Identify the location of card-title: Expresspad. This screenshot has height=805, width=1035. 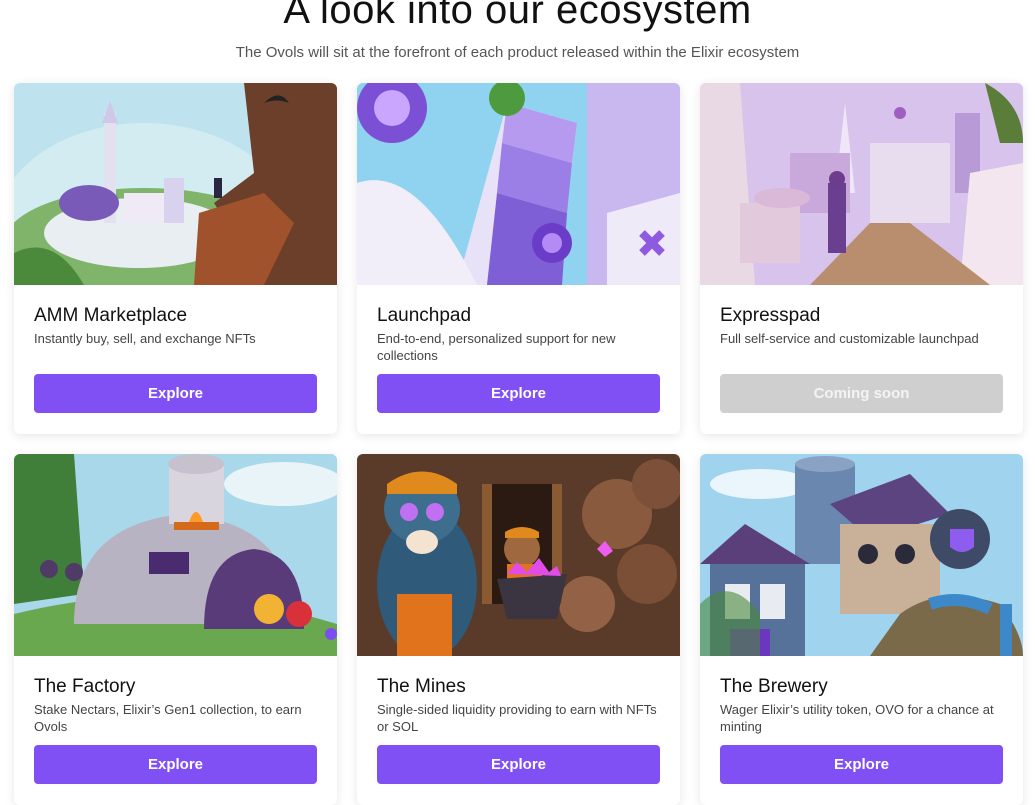
(770, 315).